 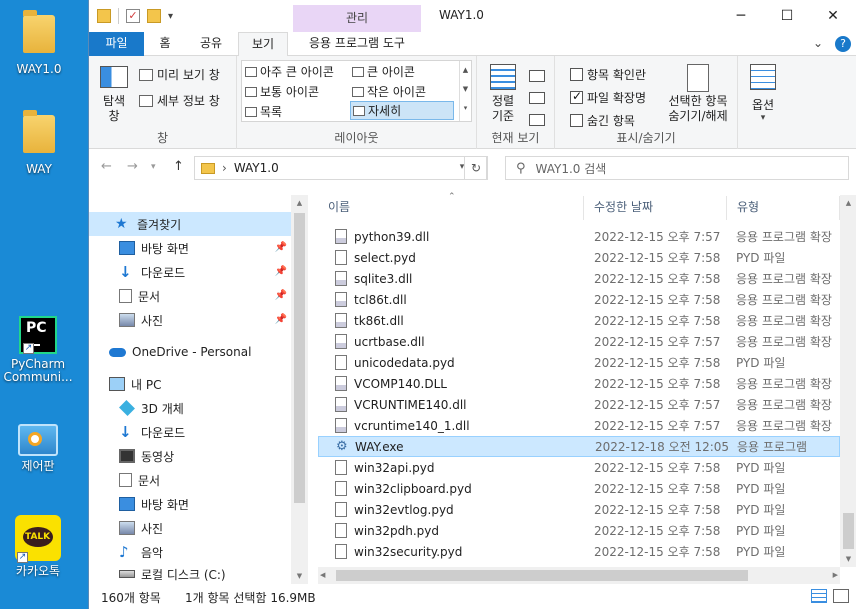 What do you see at coordinates (402, 110) in the screenshot?
I see `layout-details: 자세히` at bounding box center [402, 110].